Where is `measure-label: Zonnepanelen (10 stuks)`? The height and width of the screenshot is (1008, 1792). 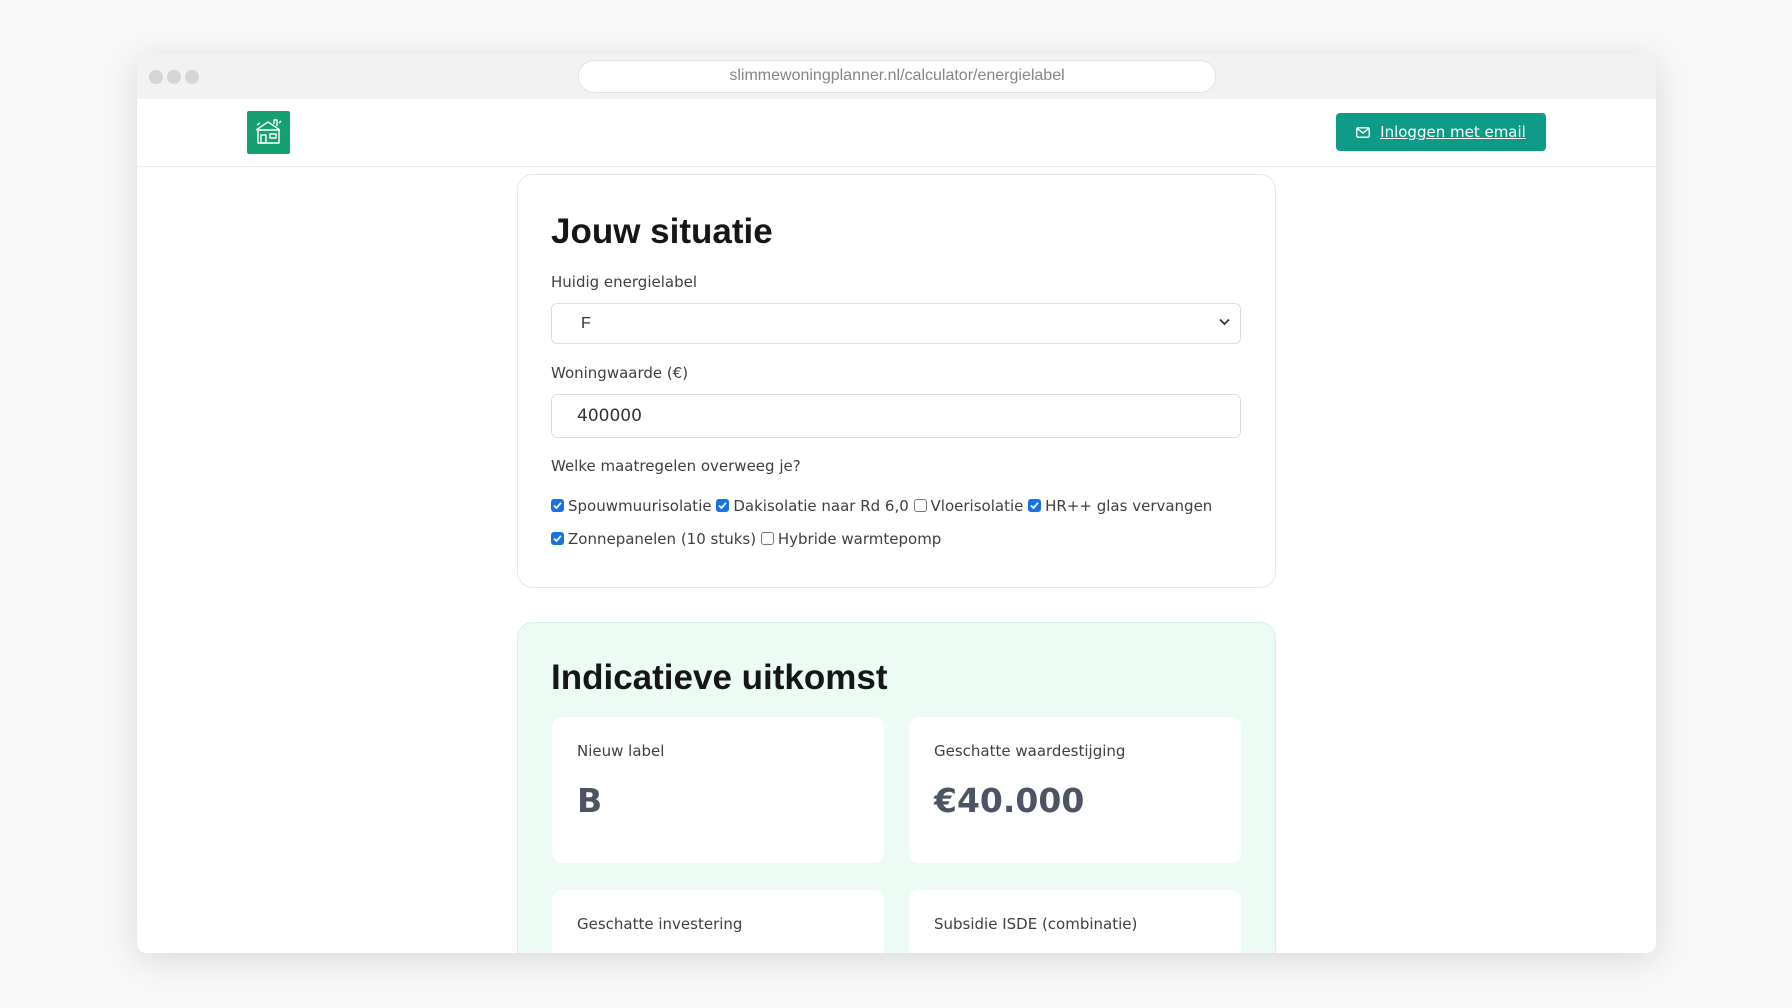 measure-label: Zonnepanelen (10 stuks) is located at coordinates (662, 539).